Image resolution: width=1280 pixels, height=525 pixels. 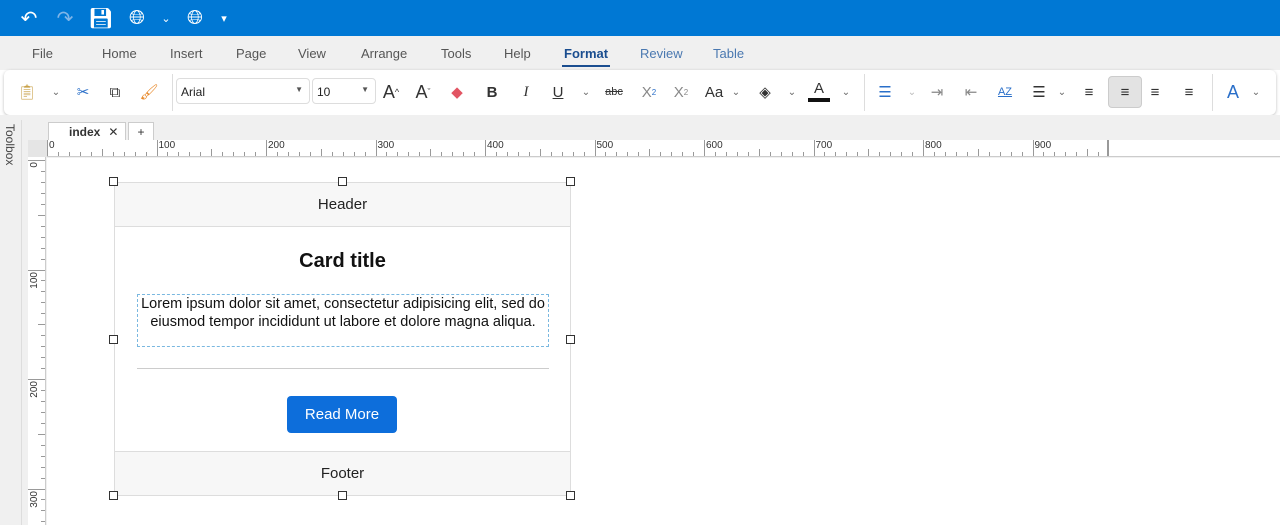 What do you see at coordinates (1005, 92) in the screenshot?
I see `sort-az-icon: AZ` at bounding box center [1005, 92].